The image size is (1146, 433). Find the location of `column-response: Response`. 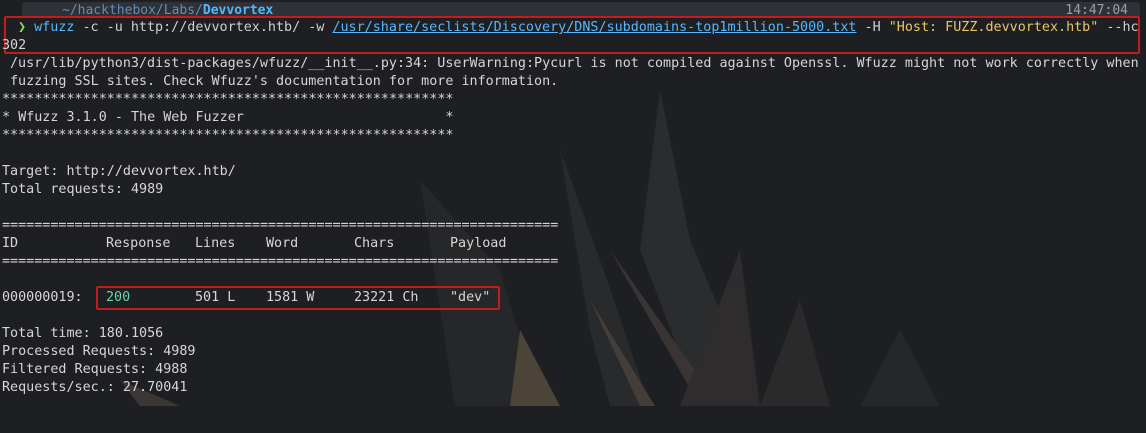

column-response: Response is located at coordinates (138, 243).